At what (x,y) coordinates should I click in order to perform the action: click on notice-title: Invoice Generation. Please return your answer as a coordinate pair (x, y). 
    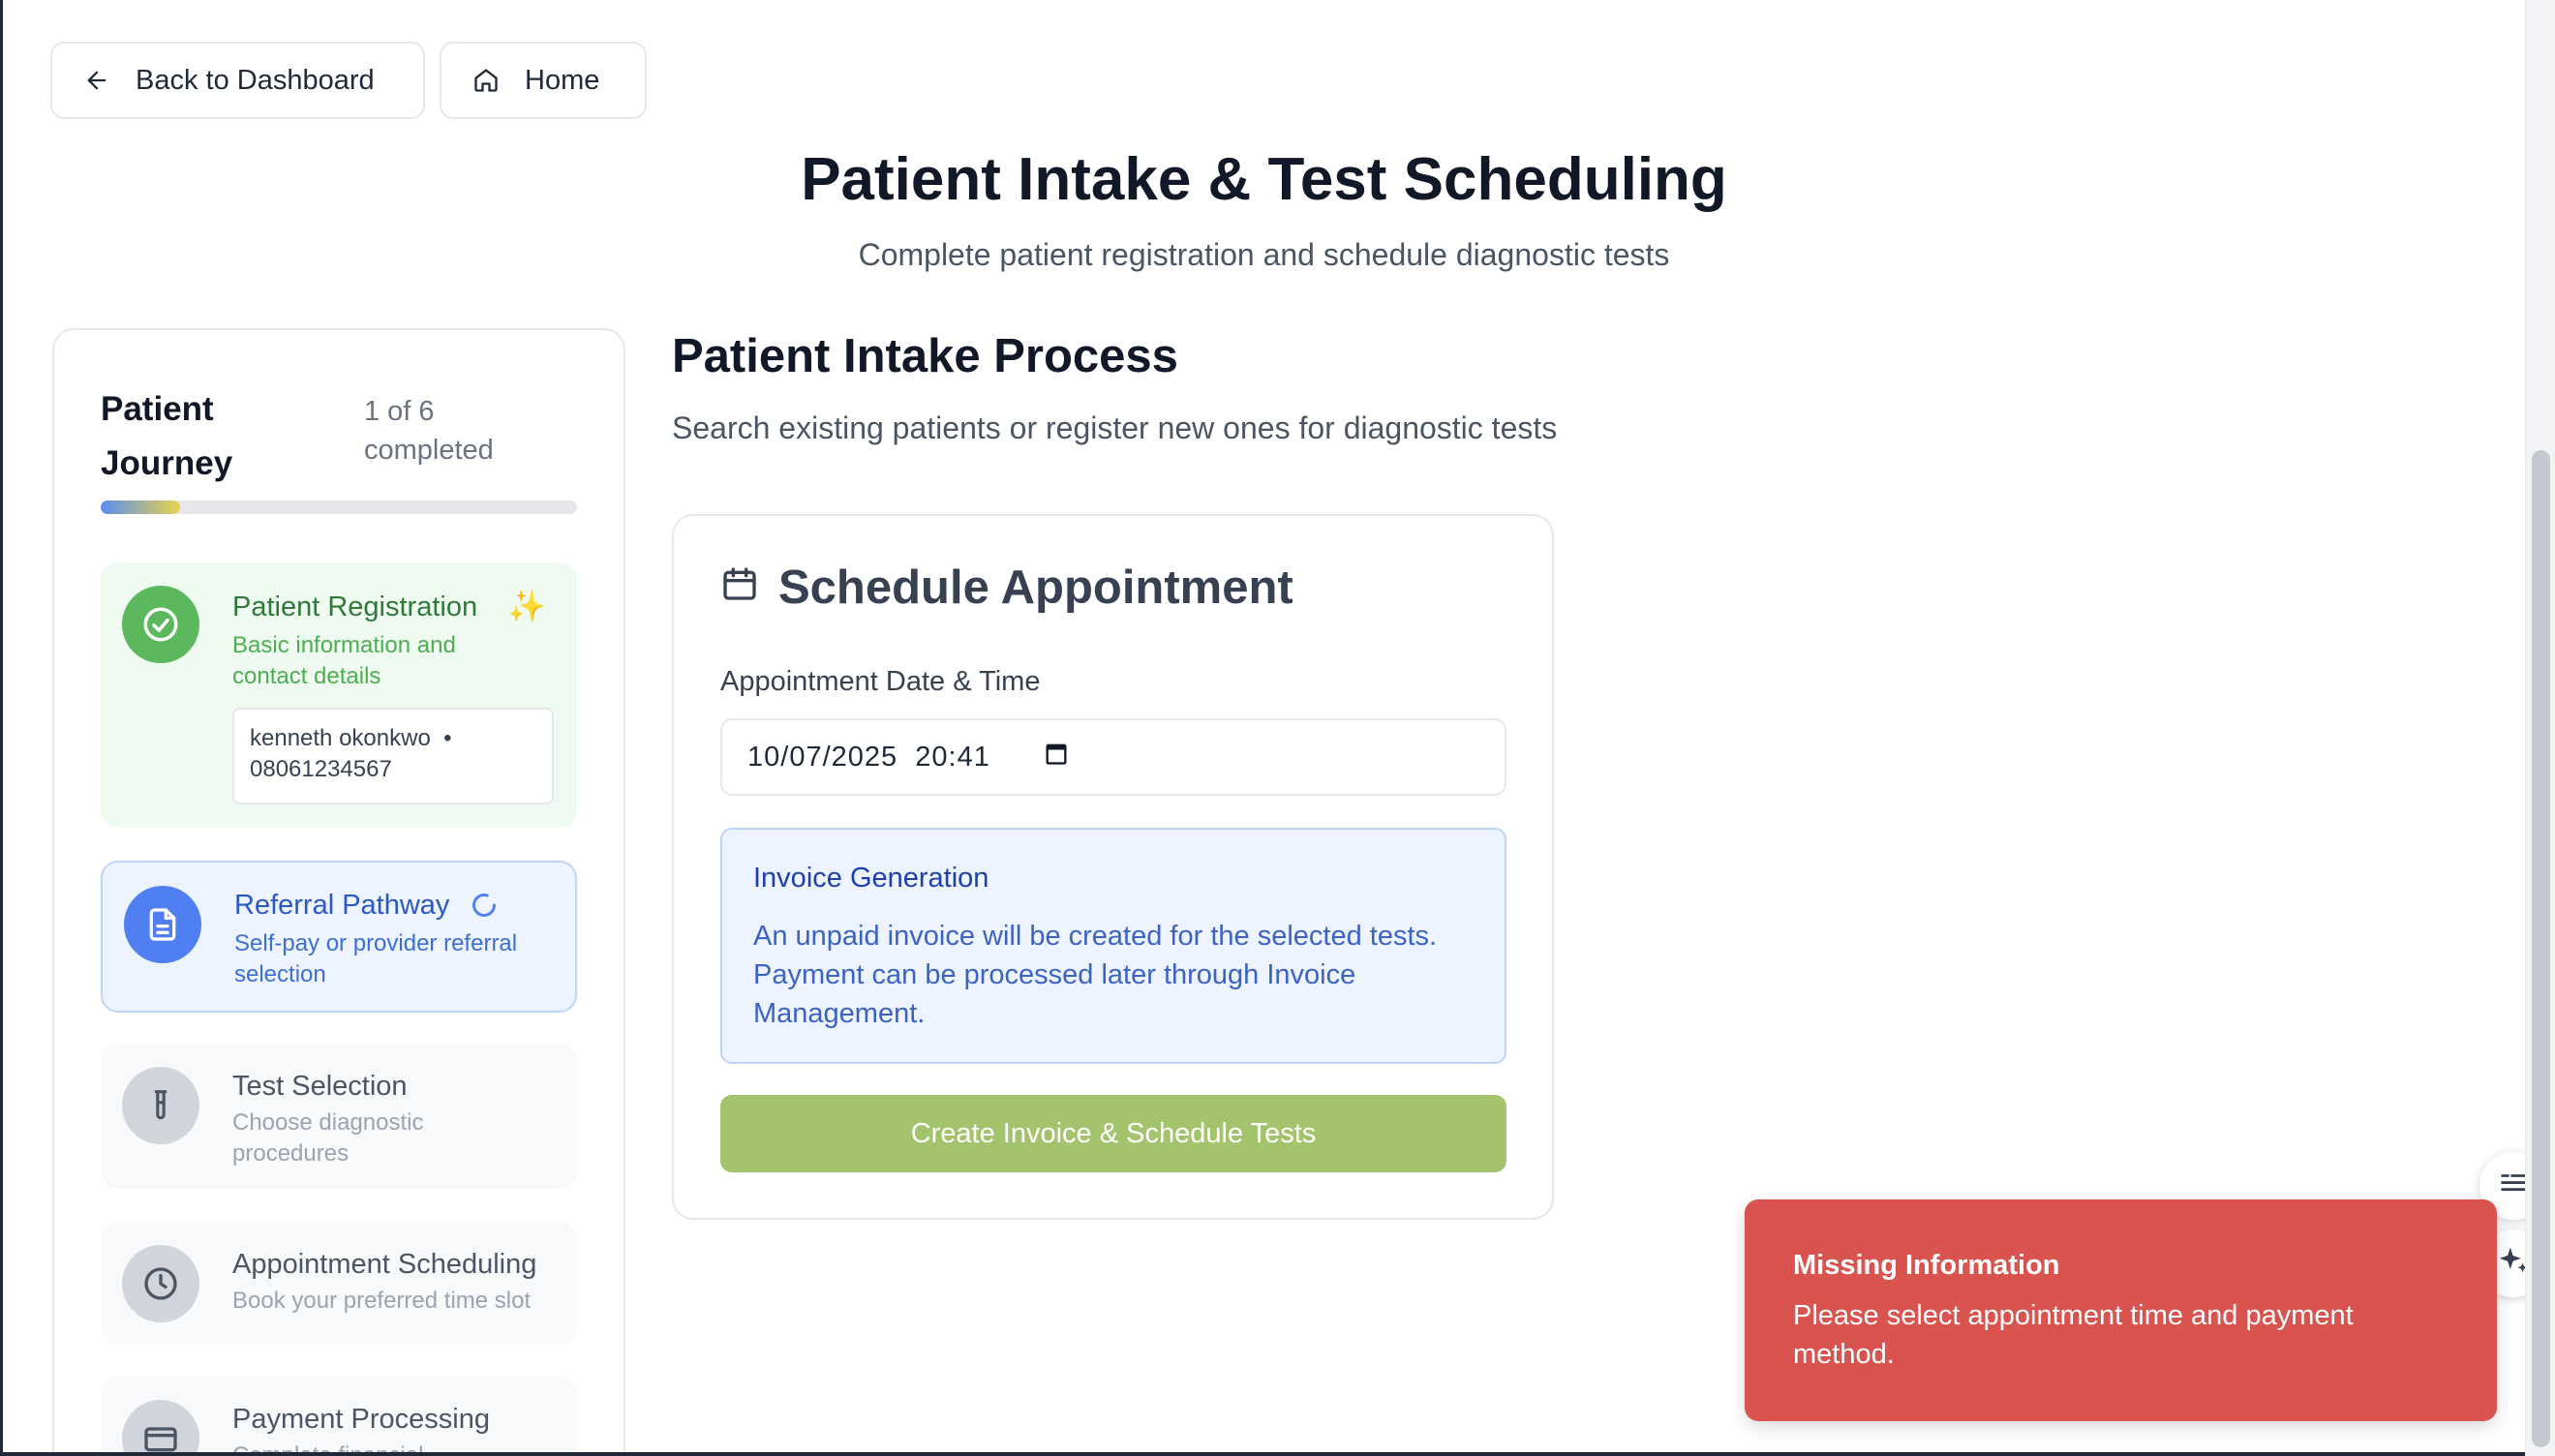
    Looking at the image, I should click on (871, 879).